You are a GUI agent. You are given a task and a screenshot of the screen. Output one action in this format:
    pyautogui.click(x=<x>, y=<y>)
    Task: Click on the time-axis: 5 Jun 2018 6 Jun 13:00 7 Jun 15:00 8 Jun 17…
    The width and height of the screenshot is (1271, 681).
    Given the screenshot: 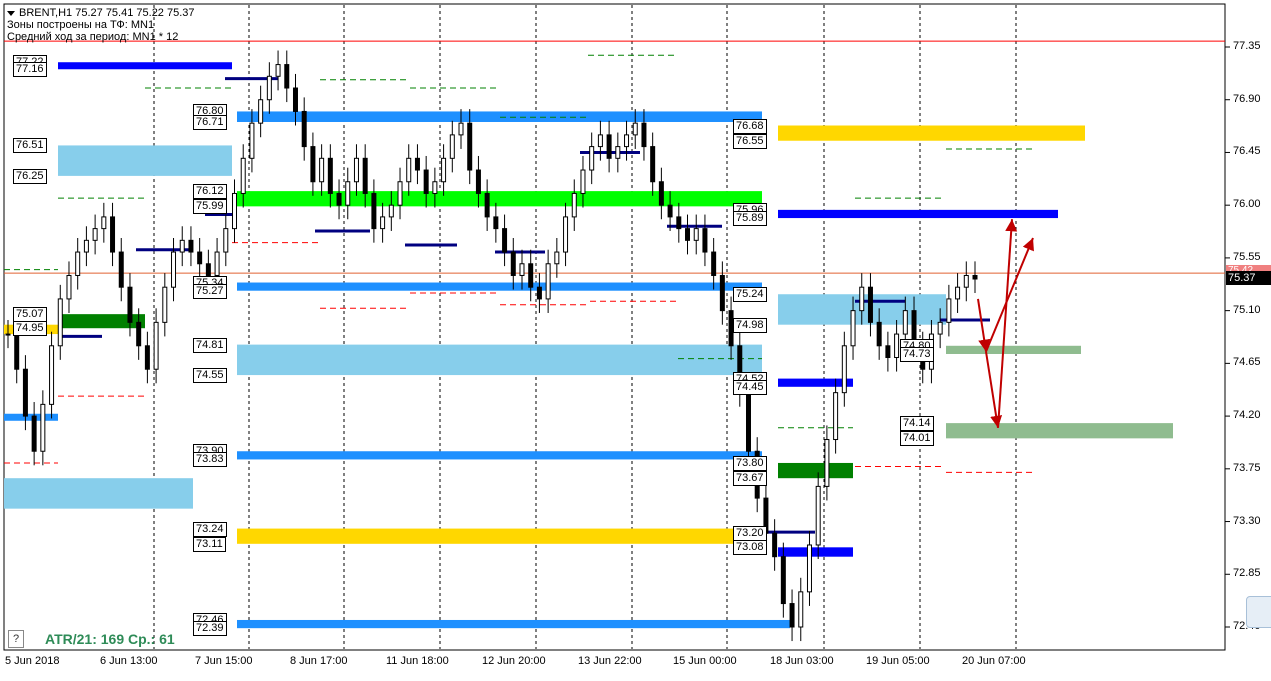 What is the action you would take?
    pyautogui.click(x=612, y=663)
    